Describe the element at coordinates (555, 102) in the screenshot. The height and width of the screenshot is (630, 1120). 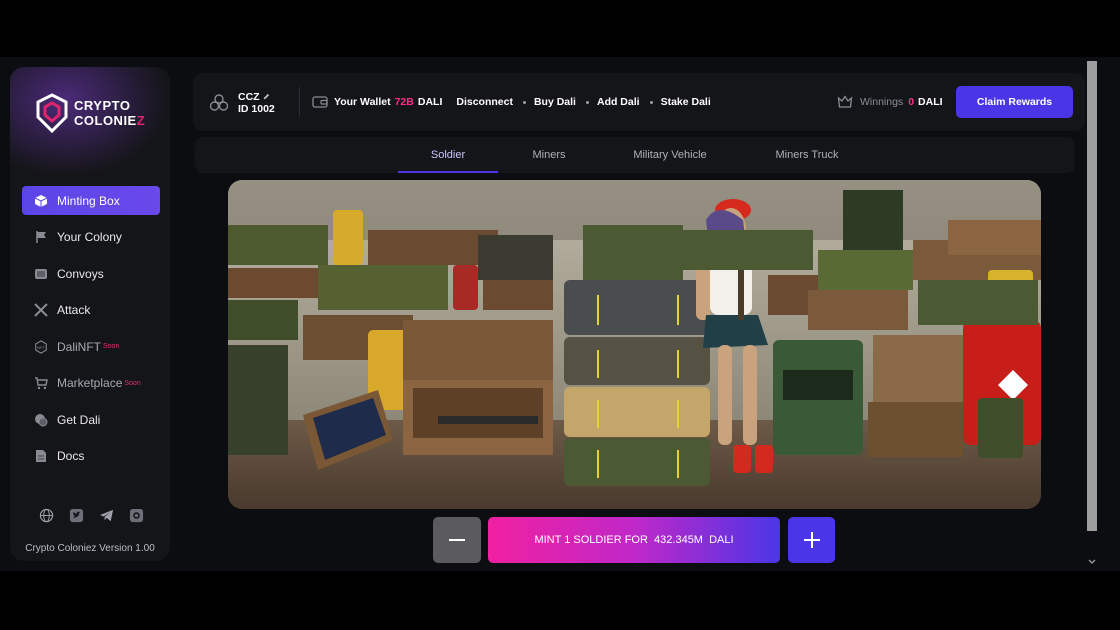
I see `buy-dali-button: Buy Dali` at that location.